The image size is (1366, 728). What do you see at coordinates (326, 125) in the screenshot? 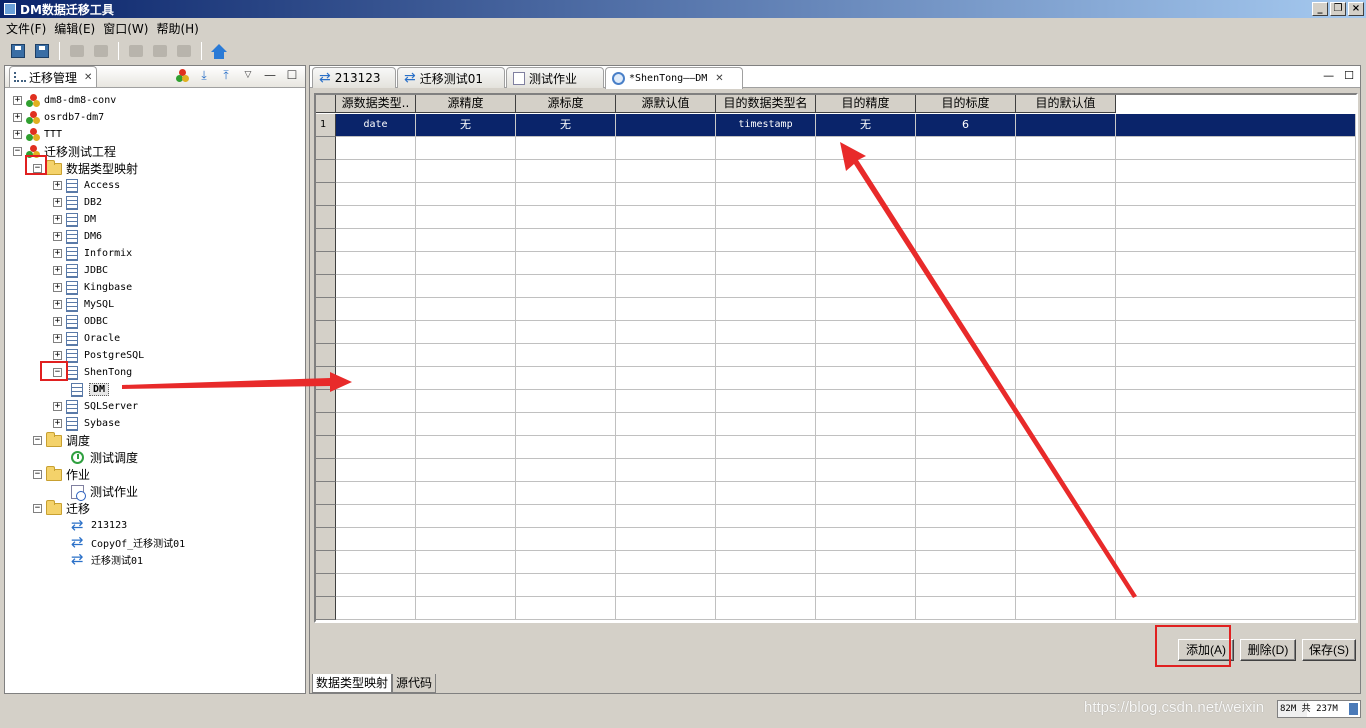
I see `row-header: 1` at bounding box center [326, 125].